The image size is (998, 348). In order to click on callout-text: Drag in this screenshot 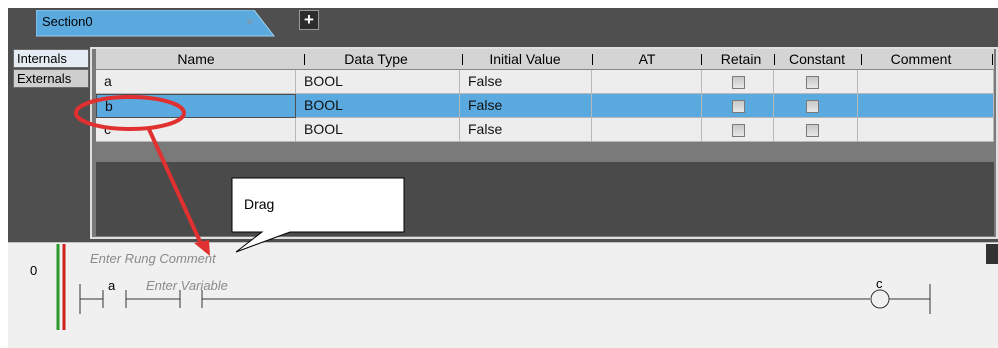, I will do `click(259, 204)`.